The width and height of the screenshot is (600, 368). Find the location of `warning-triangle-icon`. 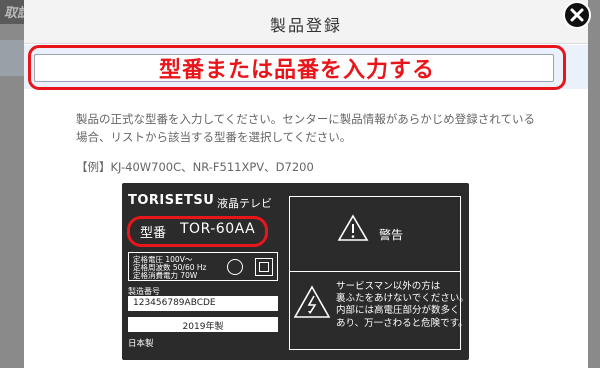

warning-triangle-icon is located at coordinates (353, 227).